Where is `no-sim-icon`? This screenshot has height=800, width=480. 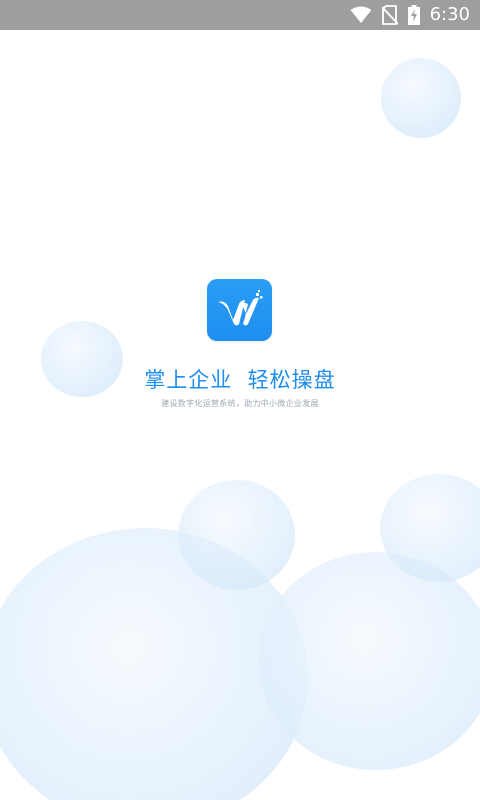 no-sim-icon is located at coordinates (389, 15).